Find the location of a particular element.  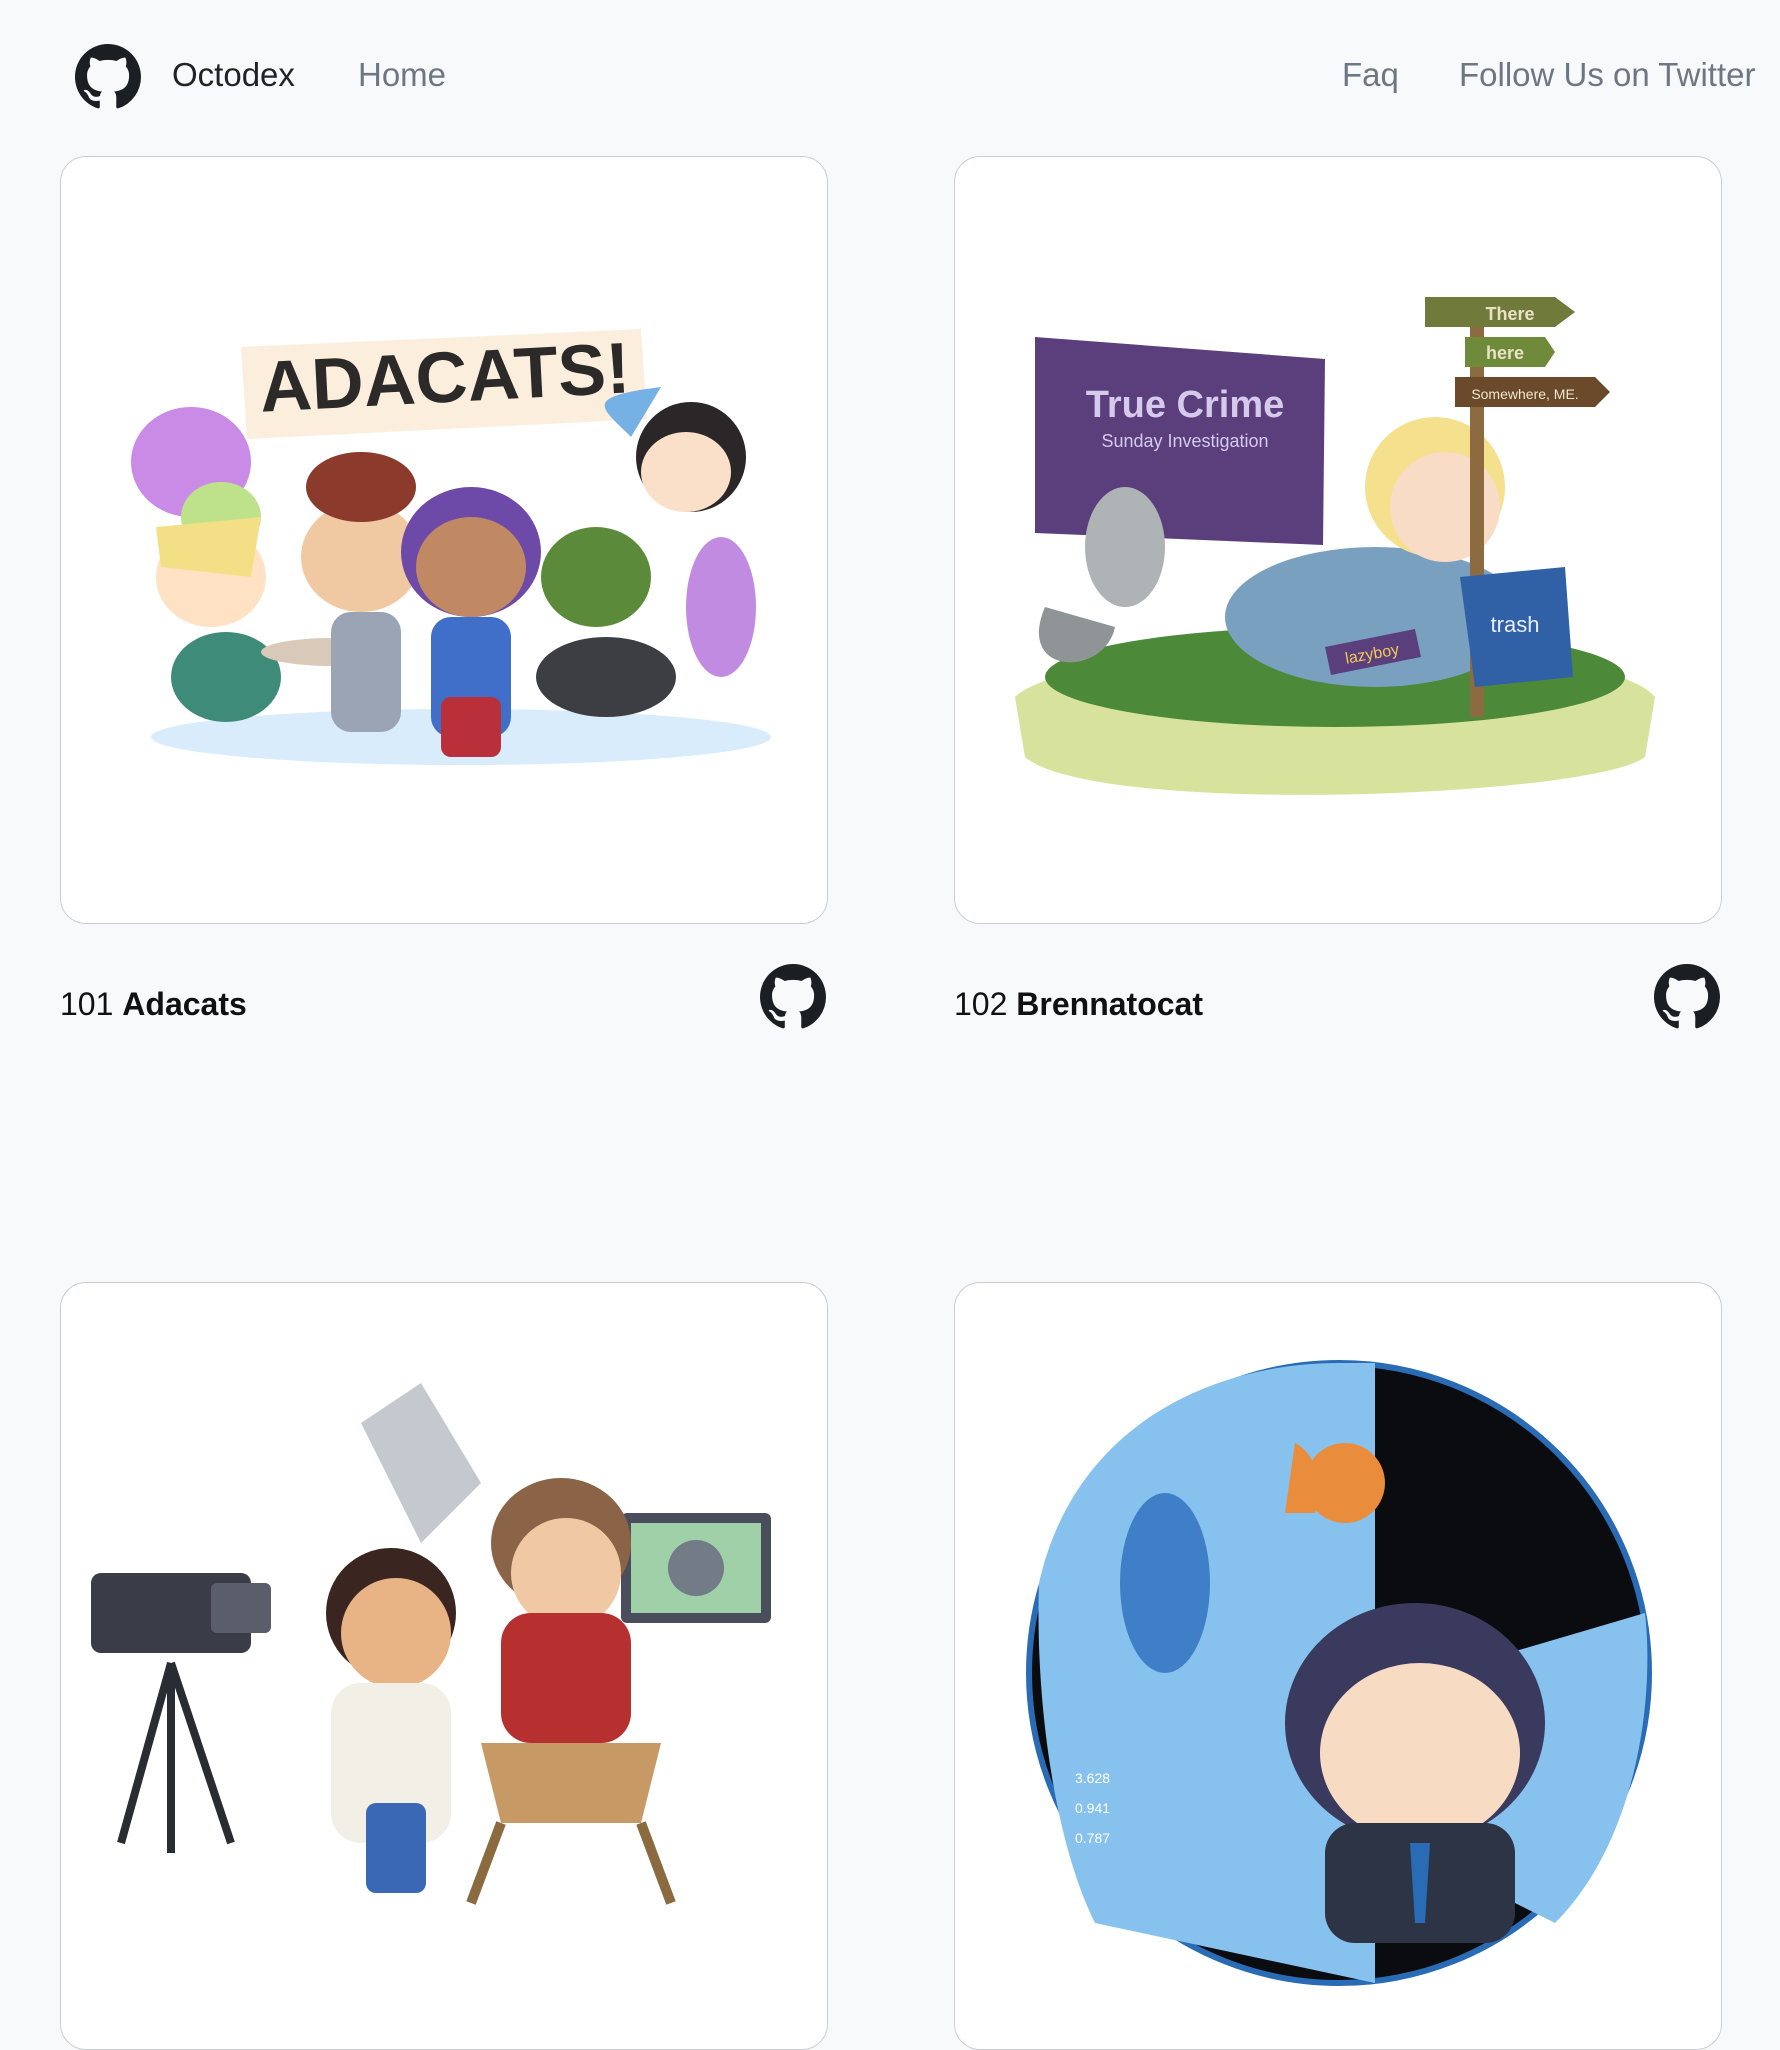

box-text: trash is located at coordinates (1515, 624).